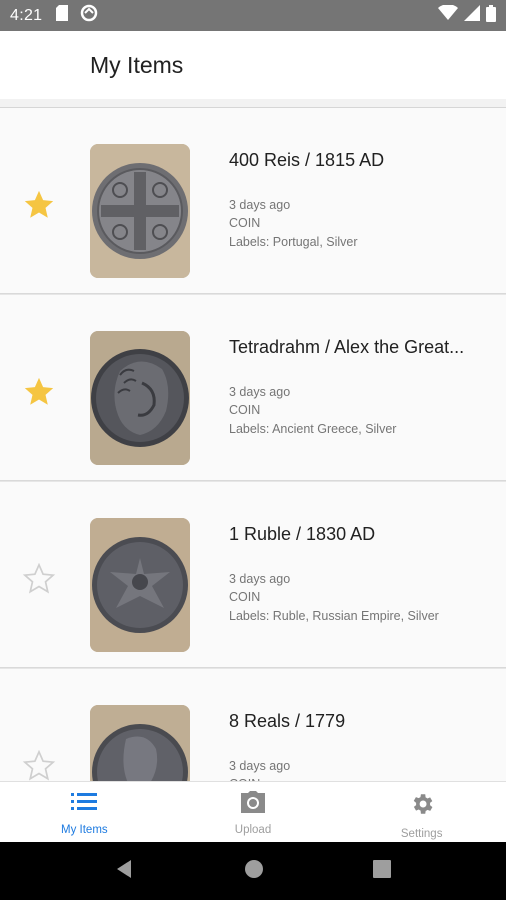  What do you see at coordinates (293, 242) in the screenshot?
I see `item-labels: Labels: Portugal, Silver` at bounding box center [293, 242].